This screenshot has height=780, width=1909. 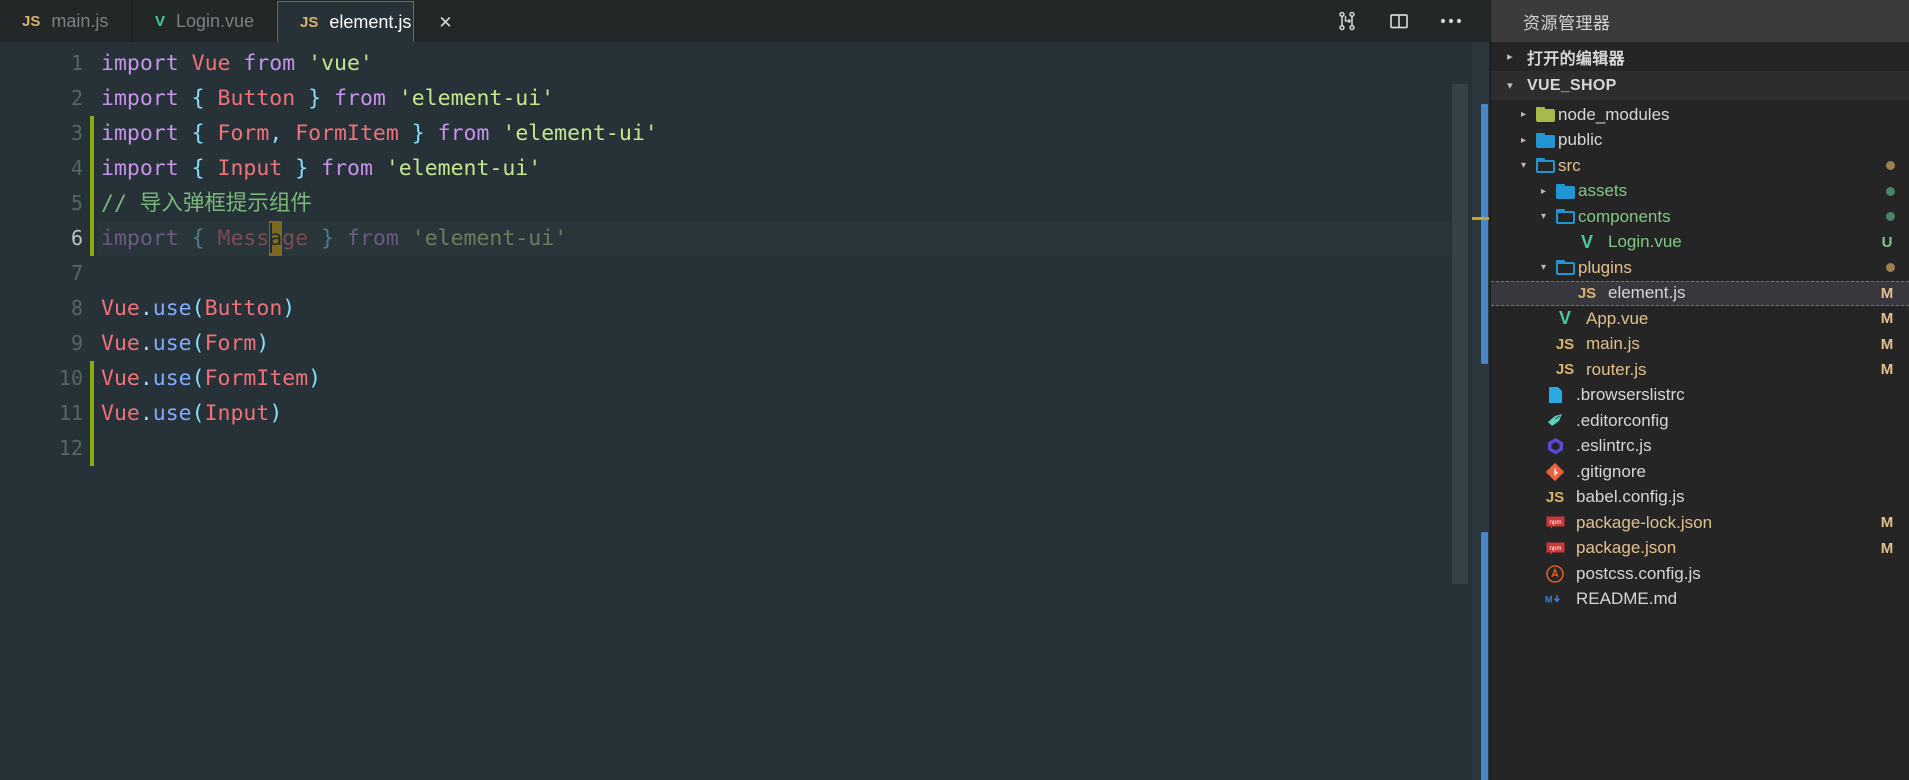 What do you see at coordinates (66, 21) in the screenshot?
I see `tab-main-js: JS main.js` at bounding box center [66, 21].